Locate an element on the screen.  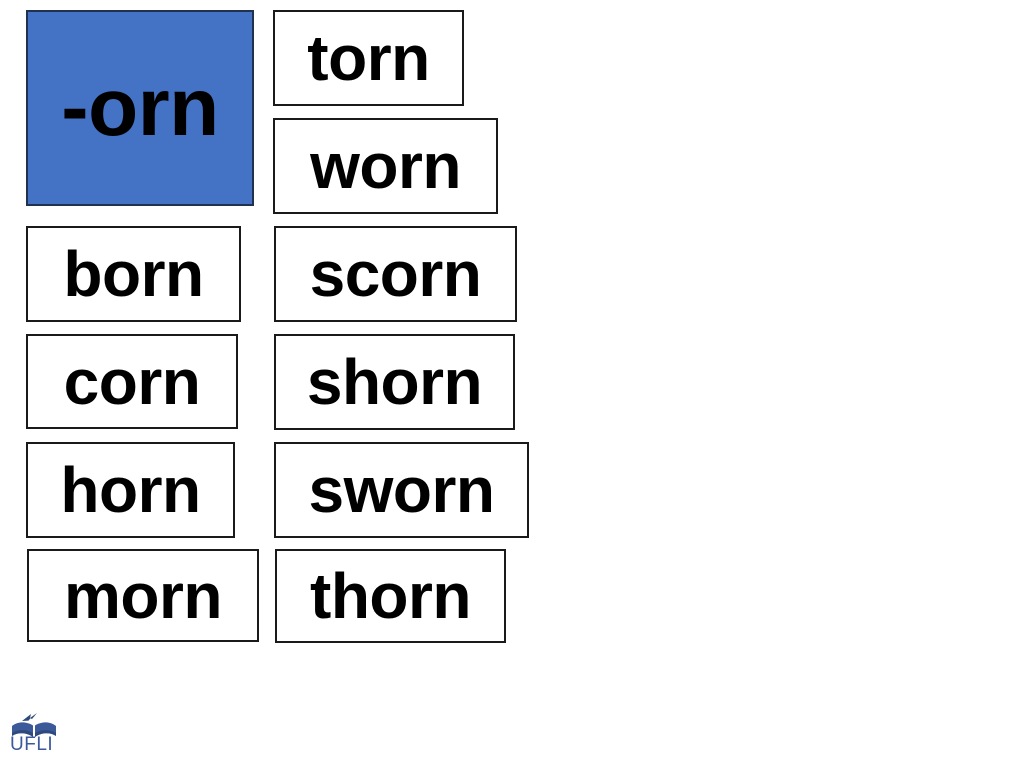
word-card-label: corn is located at coordinates (132, 381).